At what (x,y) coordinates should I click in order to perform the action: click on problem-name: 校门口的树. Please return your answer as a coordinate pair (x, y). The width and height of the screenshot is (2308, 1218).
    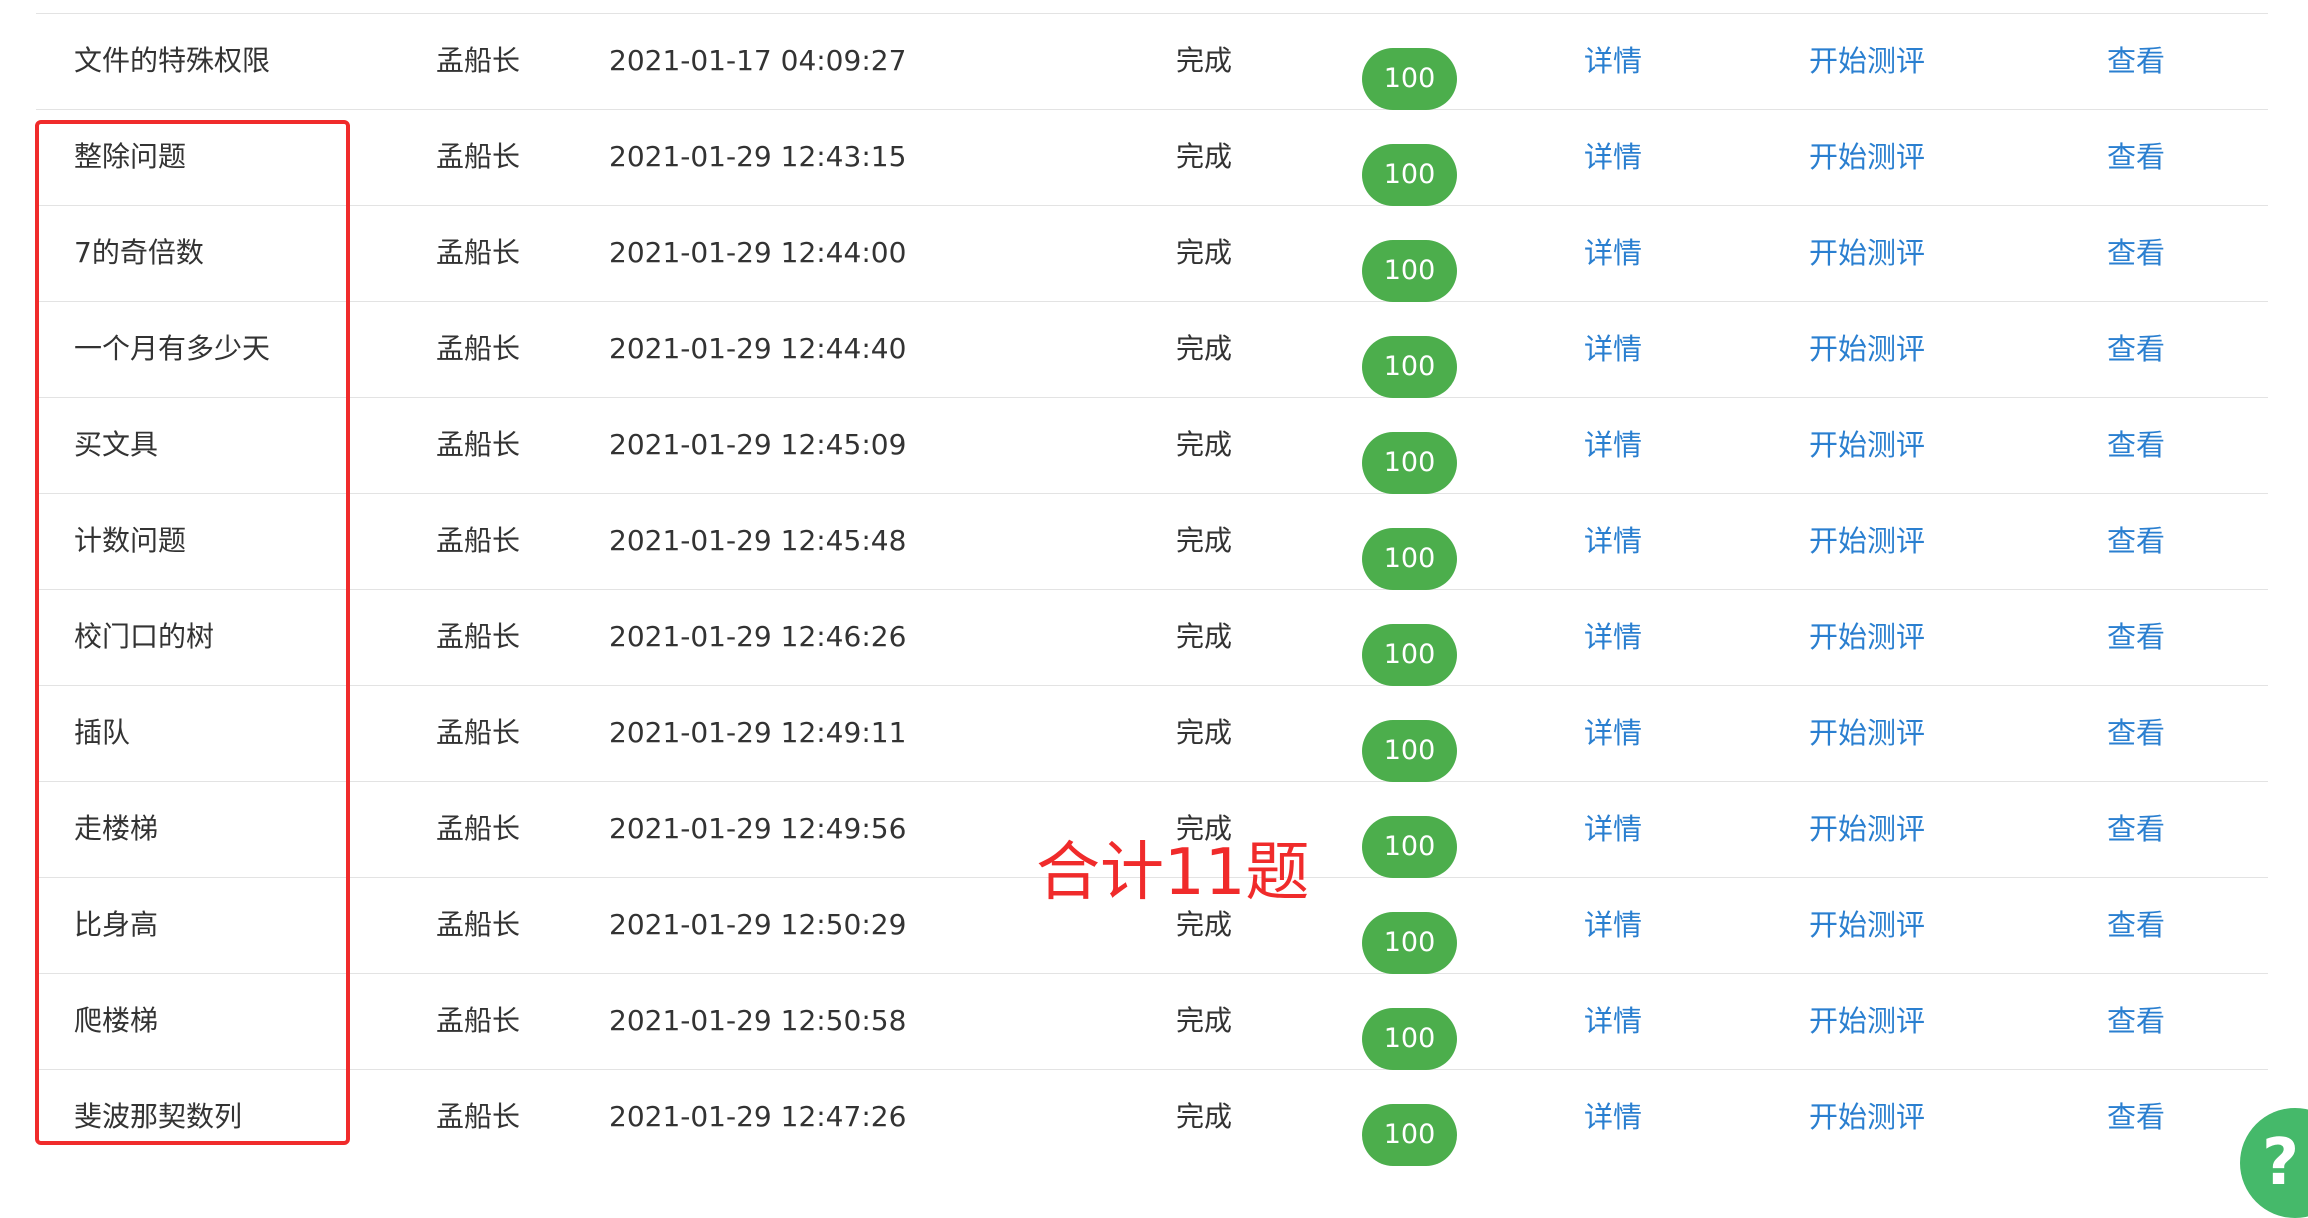
    Looking at the image, I should click on (144, 636).